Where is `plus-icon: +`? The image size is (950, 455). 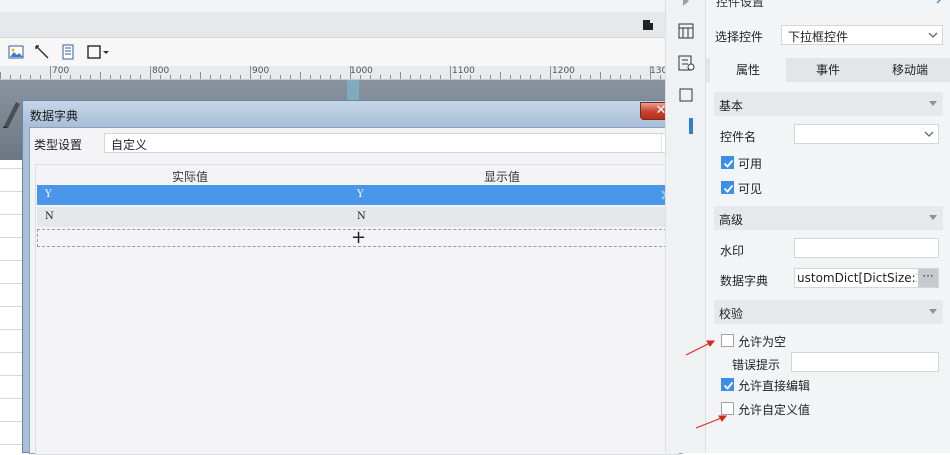 plus-icon: + is located at coordinates (359, 237).